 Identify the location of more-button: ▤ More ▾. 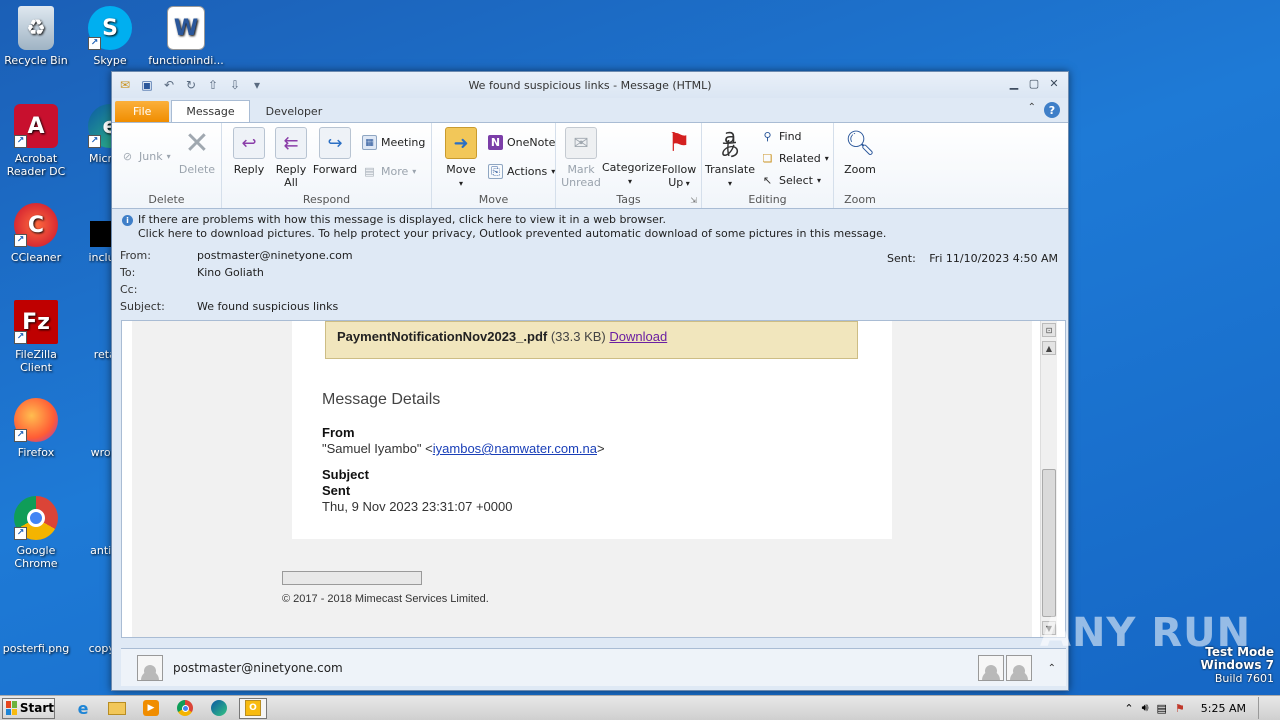
(389, 171).